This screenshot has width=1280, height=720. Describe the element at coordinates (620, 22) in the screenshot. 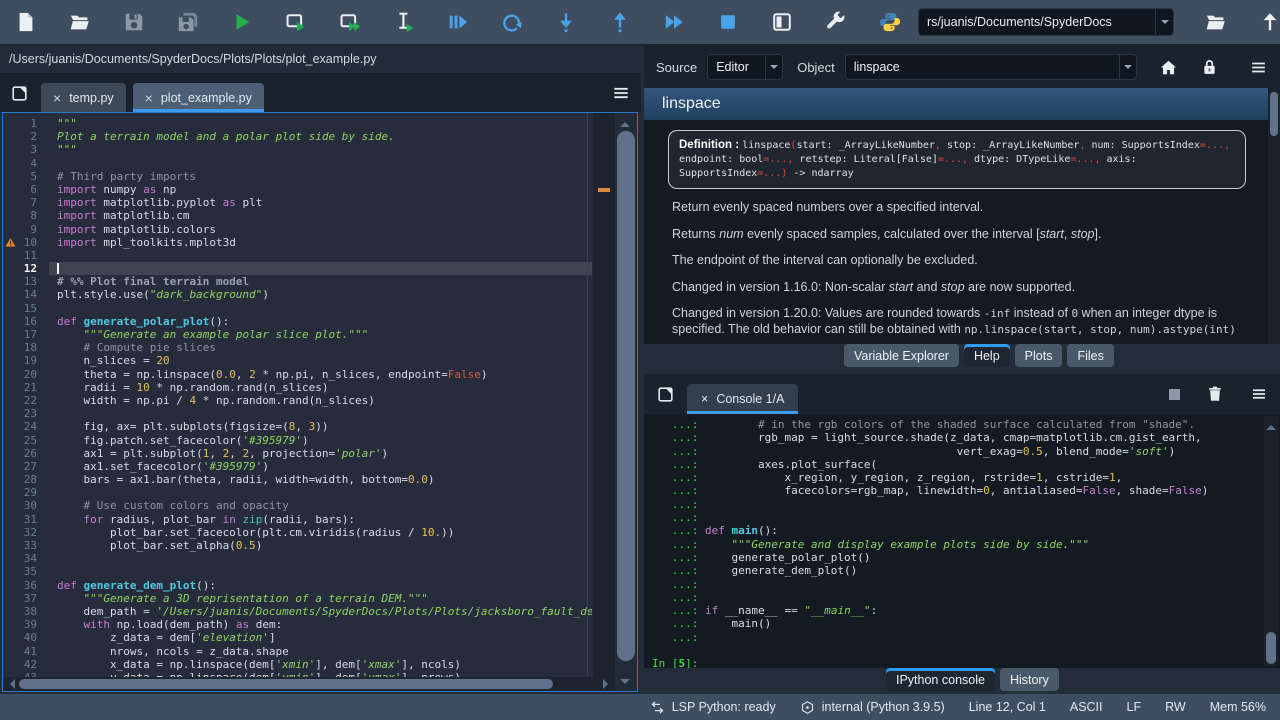

I see `step-return-button` at that location.